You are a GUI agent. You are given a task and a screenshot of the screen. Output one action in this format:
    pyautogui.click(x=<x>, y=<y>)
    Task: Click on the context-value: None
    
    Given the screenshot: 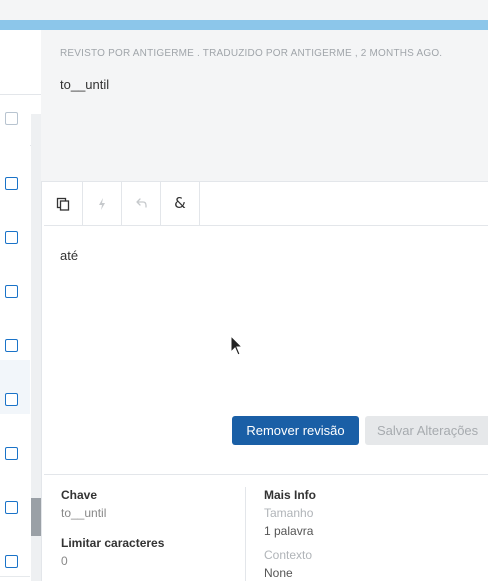 What is the action you would take?
    pyautogui.click(x=278, y=573)
    